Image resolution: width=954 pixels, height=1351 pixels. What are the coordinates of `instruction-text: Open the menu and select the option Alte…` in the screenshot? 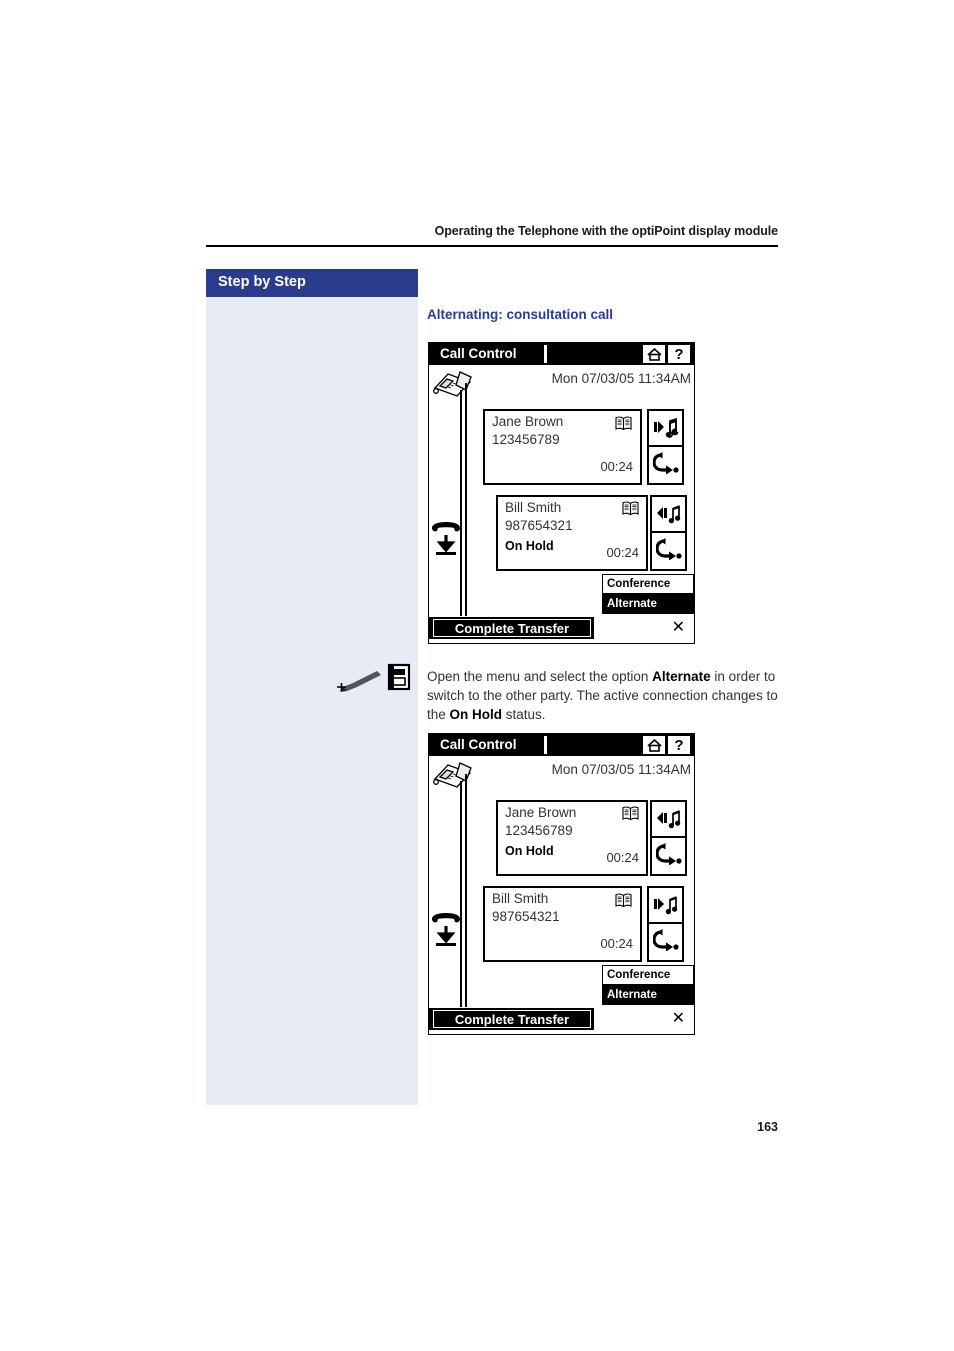 It's located at (602, 695).